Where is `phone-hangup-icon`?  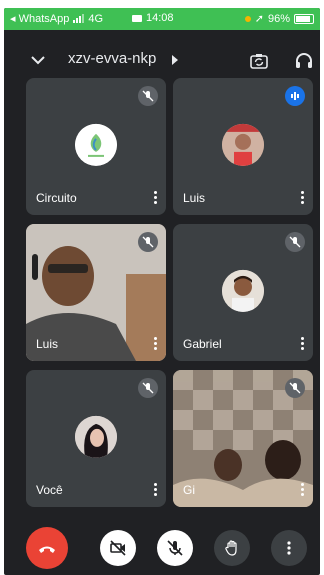
phone-hangup-icon is located at coordinates (47, 549).